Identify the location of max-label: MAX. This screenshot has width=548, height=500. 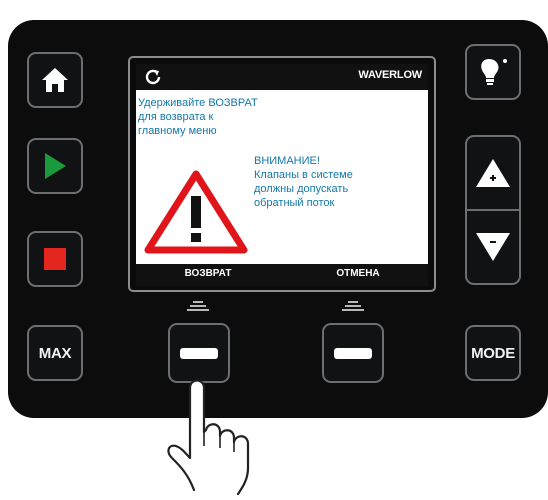
(55, 353).